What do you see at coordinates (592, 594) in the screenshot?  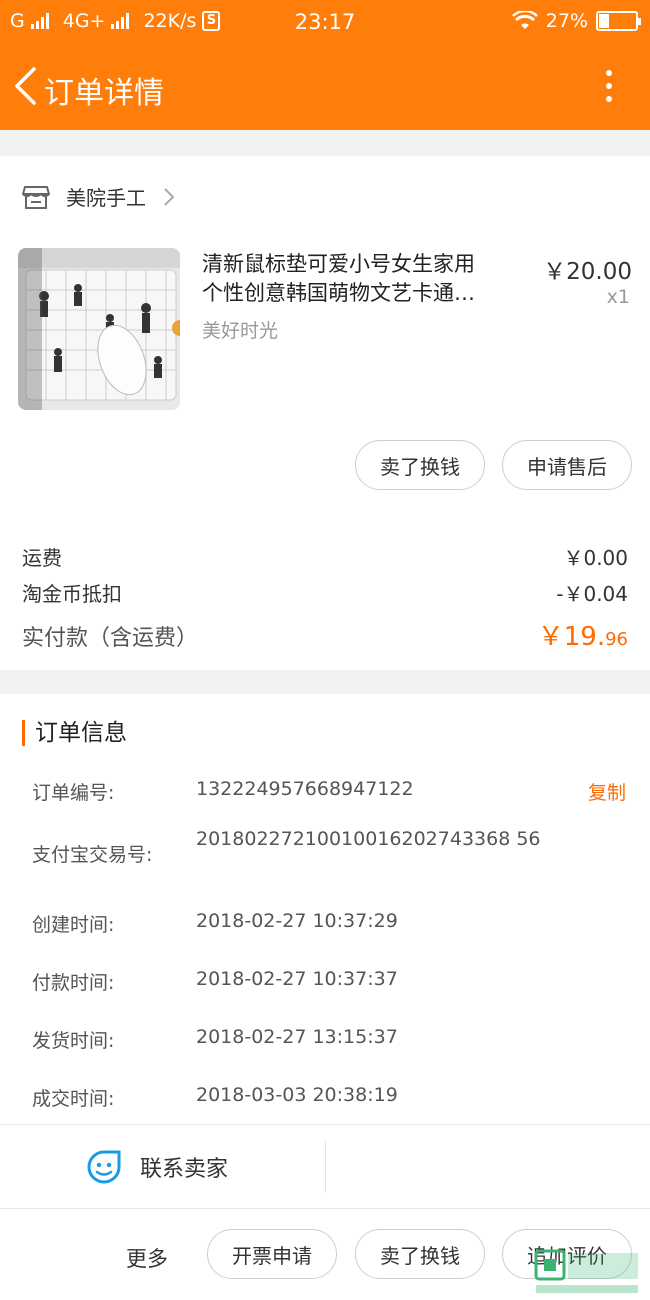 I see `coin-value: -￥0.04` at bounding box center [592, 594].